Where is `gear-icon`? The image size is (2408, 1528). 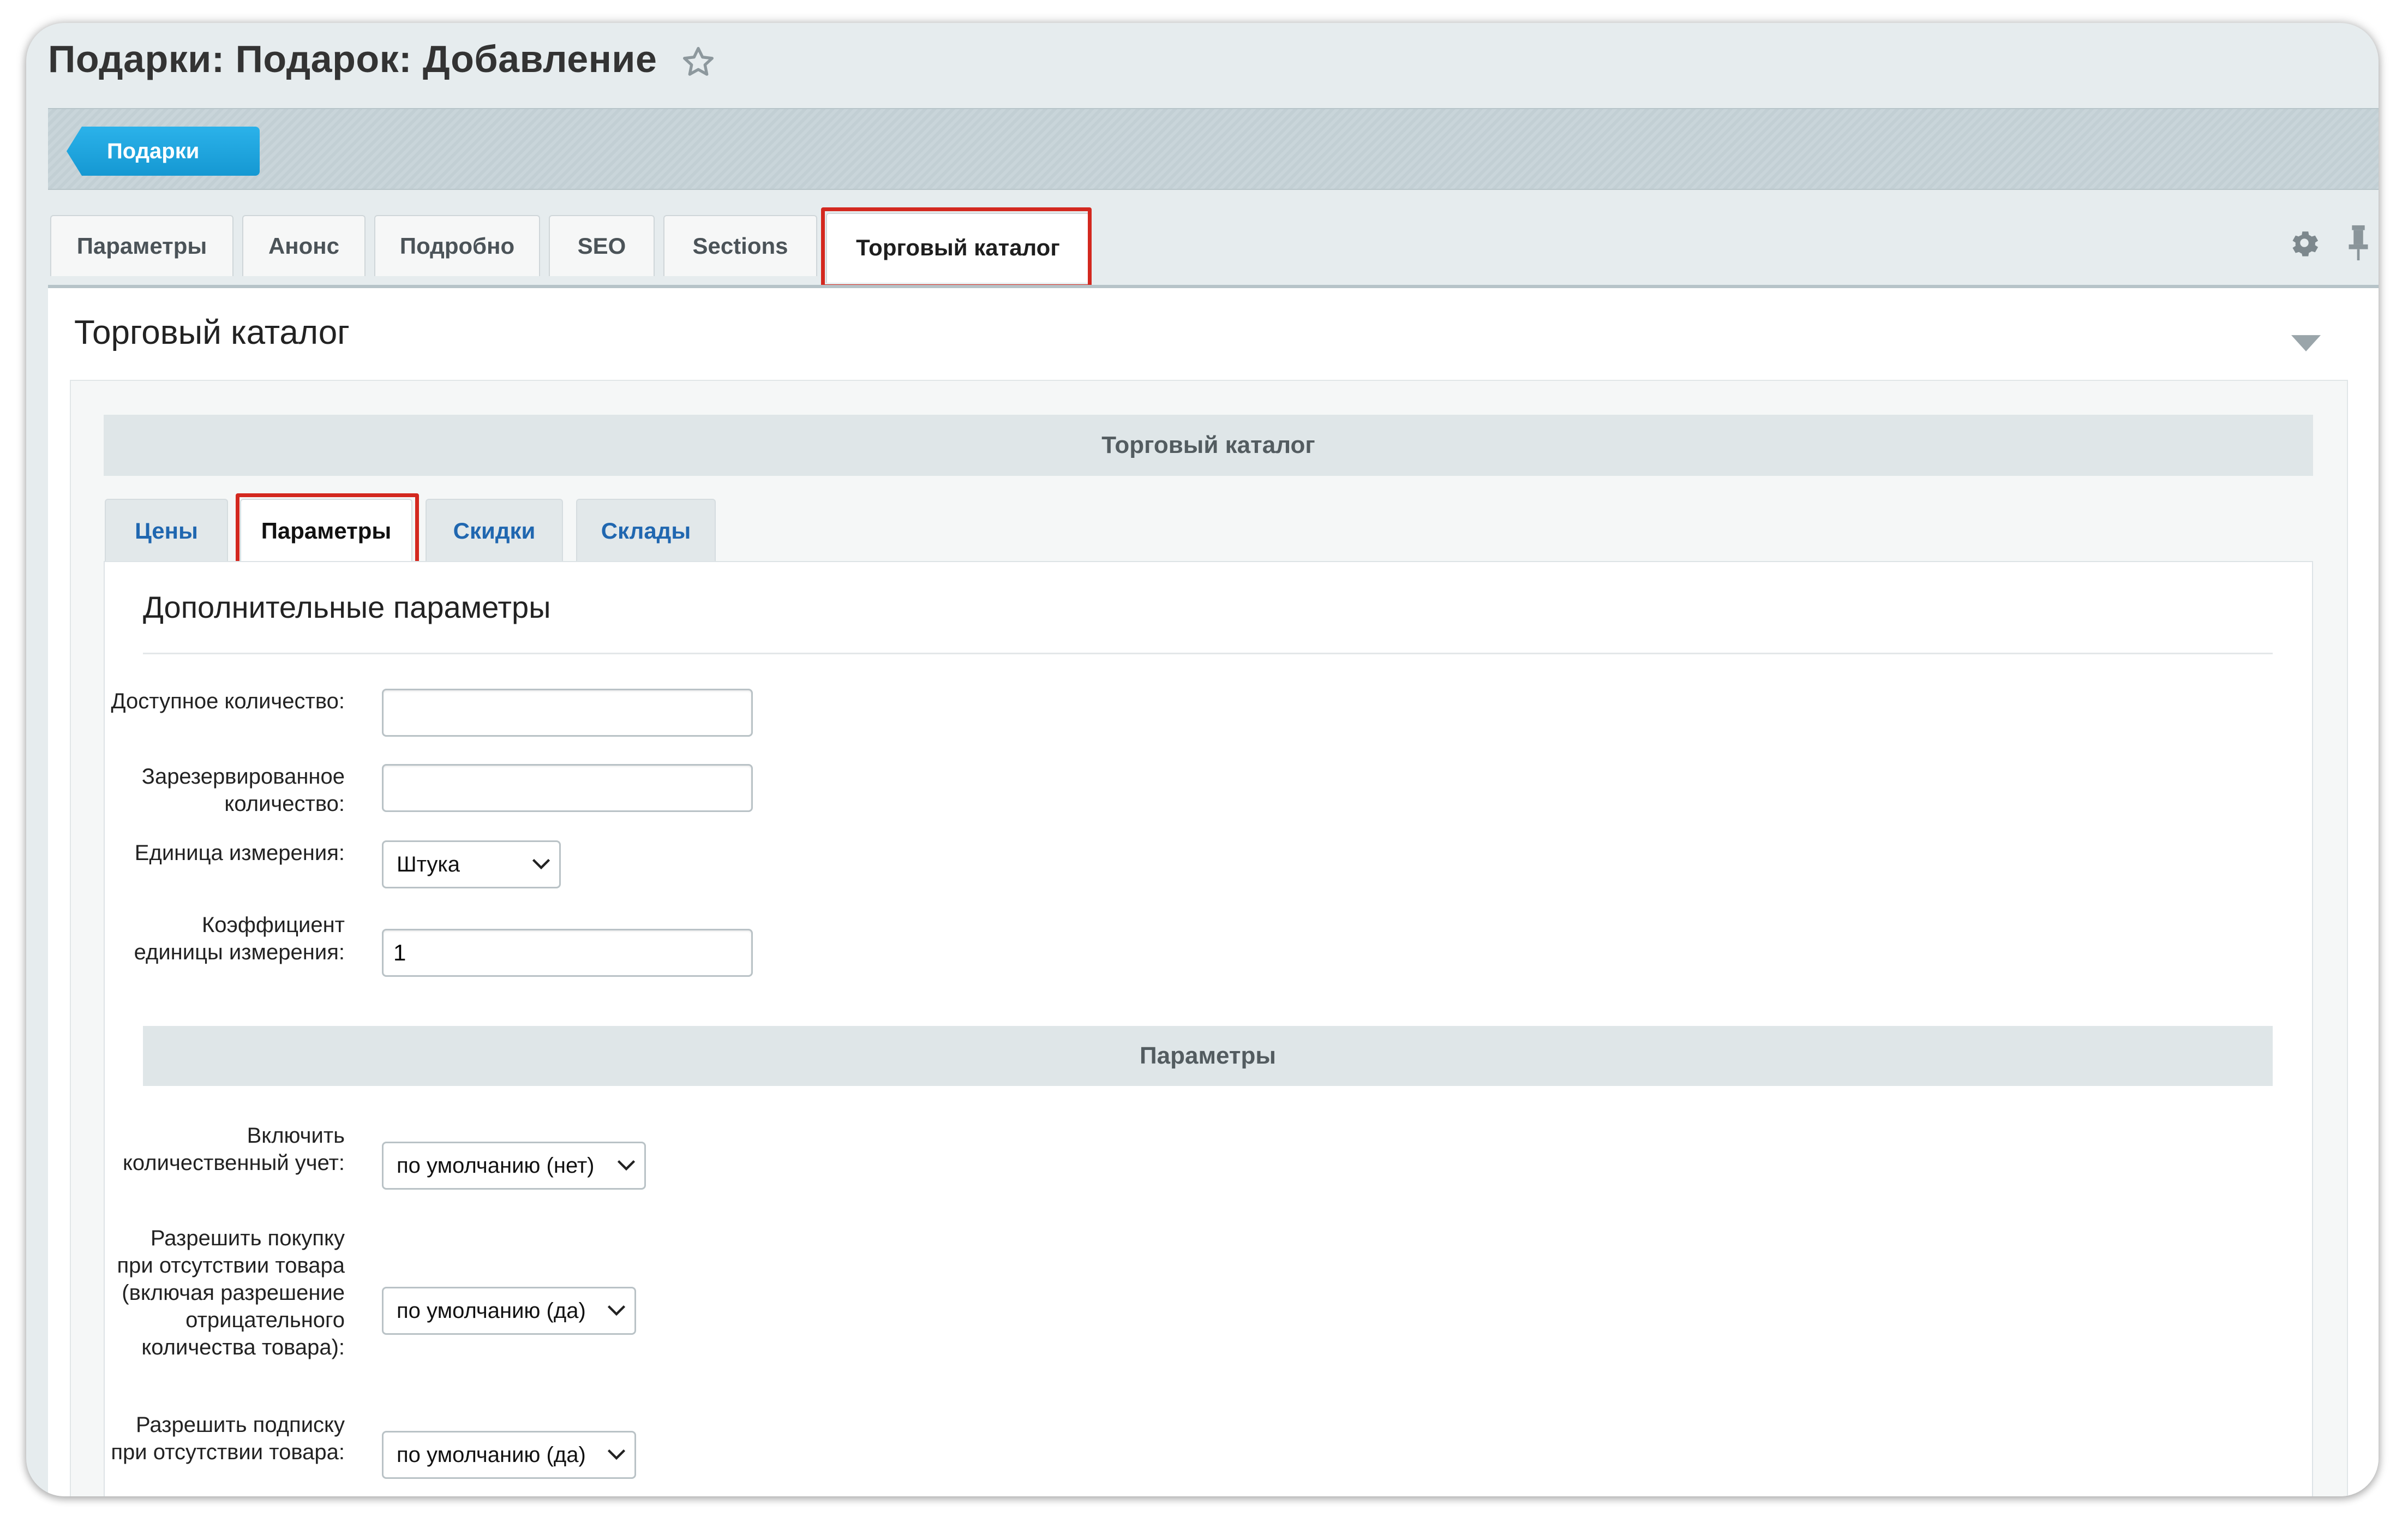 gear-icon is located at coordinates (2304, 243).